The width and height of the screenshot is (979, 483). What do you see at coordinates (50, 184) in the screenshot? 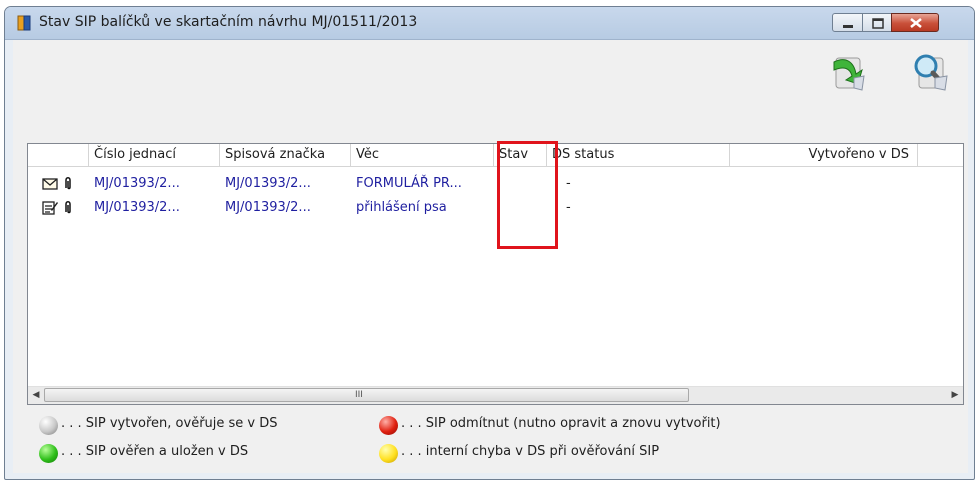
I see `envelope-icon` at bounding box center [50, 184].